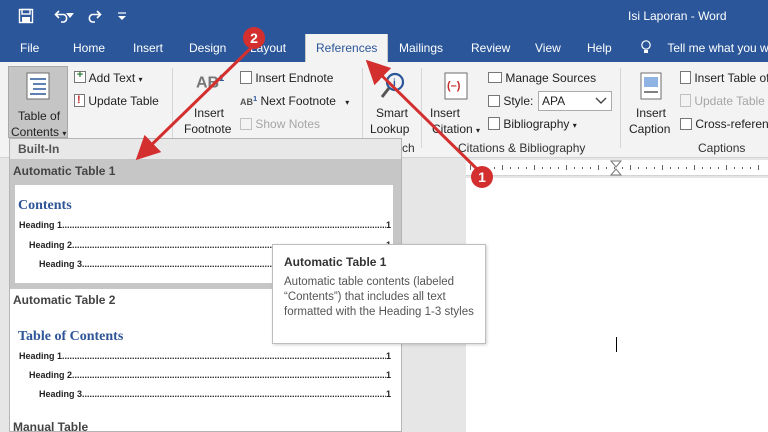 Image resolution: width=768 pixels, height=432 pixels. What do you see at coordinates (140, 79) in the screenshot?
I see `add-text-dropdown-icon: ▾` at bounding box center [140, 79].